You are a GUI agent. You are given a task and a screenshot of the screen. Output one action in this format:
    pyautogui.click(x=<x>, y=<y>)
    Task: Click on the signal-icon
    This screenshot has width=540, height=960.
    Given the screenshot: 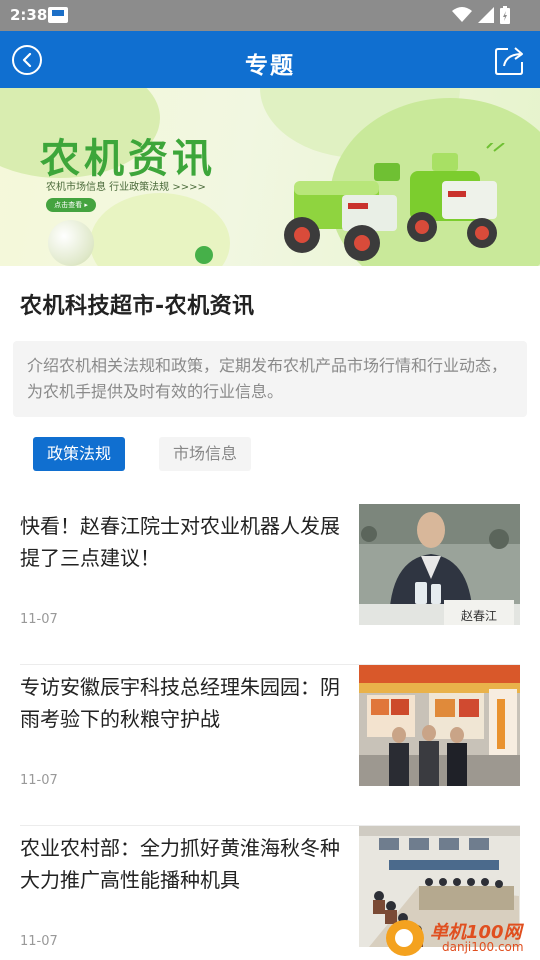 What is the action you would take?
    pyautogui.click(x=486, y=15)
    